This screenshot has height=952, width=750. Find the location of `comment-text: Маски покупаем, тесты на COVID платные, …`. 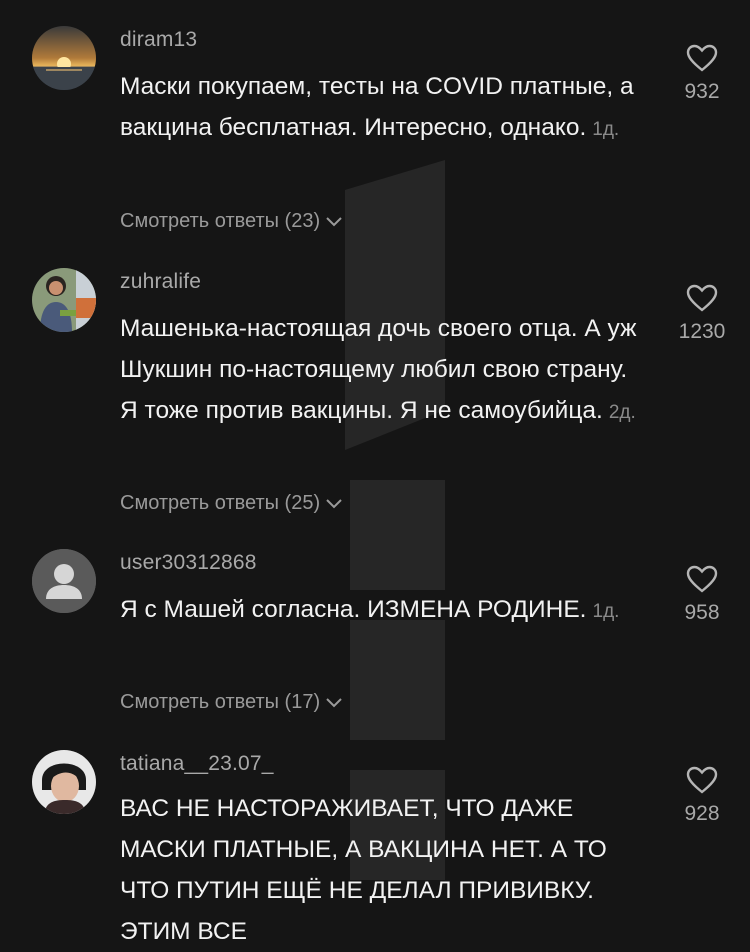

comment-text: Маски покупаем, тесты на COVID платные, … is located at coordinates (385, 108).